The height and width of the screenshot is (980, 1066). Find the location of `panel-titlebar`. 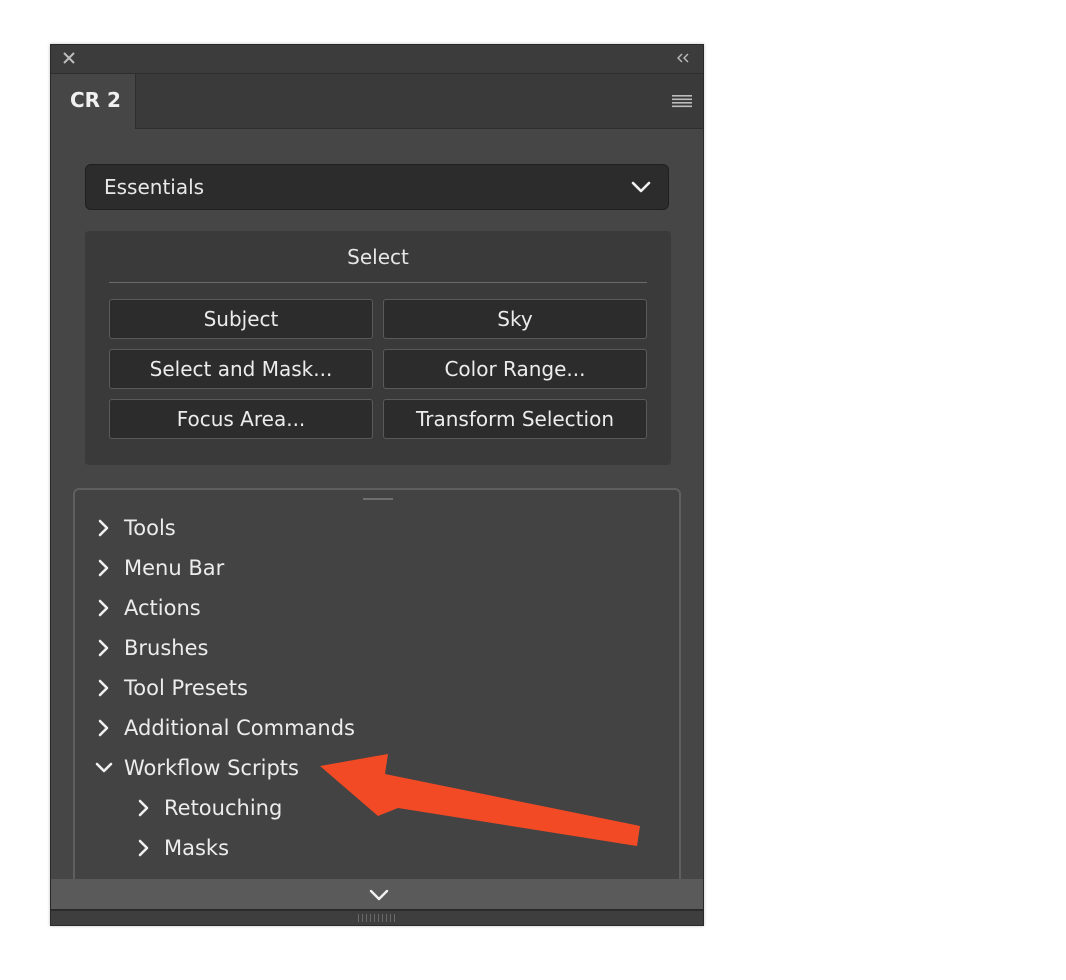

panel-titlebar is located at coordinates (377, 59).